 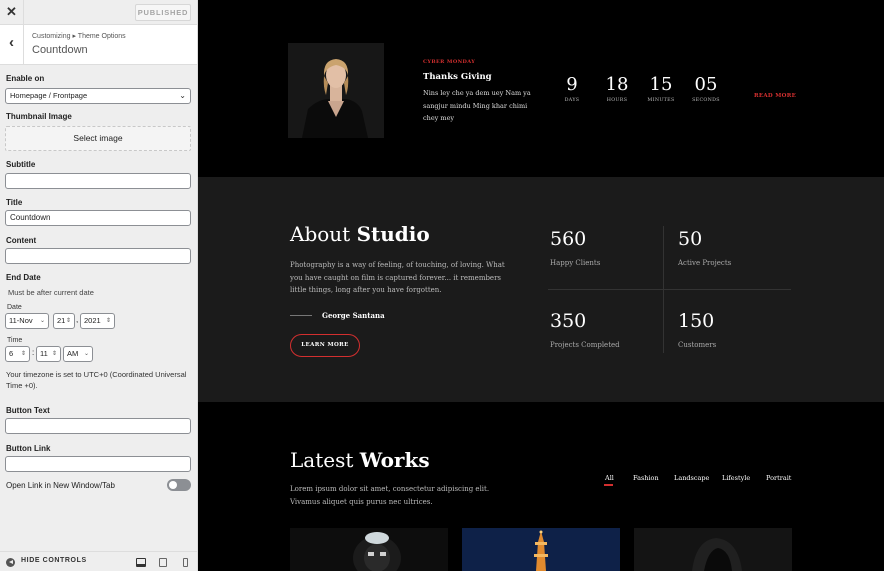 What do you see at coordinates (28, 448) in the screenshot?
I see `button-link-label: Button Link` at bounding box center [28, 448].